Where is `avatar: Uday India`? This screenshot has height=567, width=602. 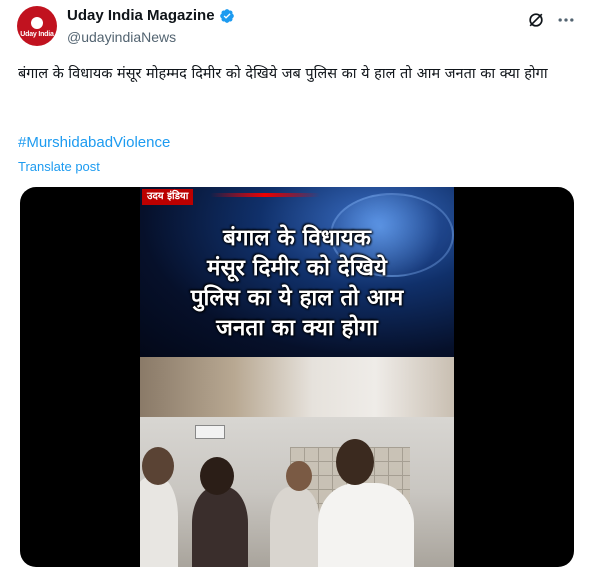
avatar: Uday India is located at coordinates (37, 26).